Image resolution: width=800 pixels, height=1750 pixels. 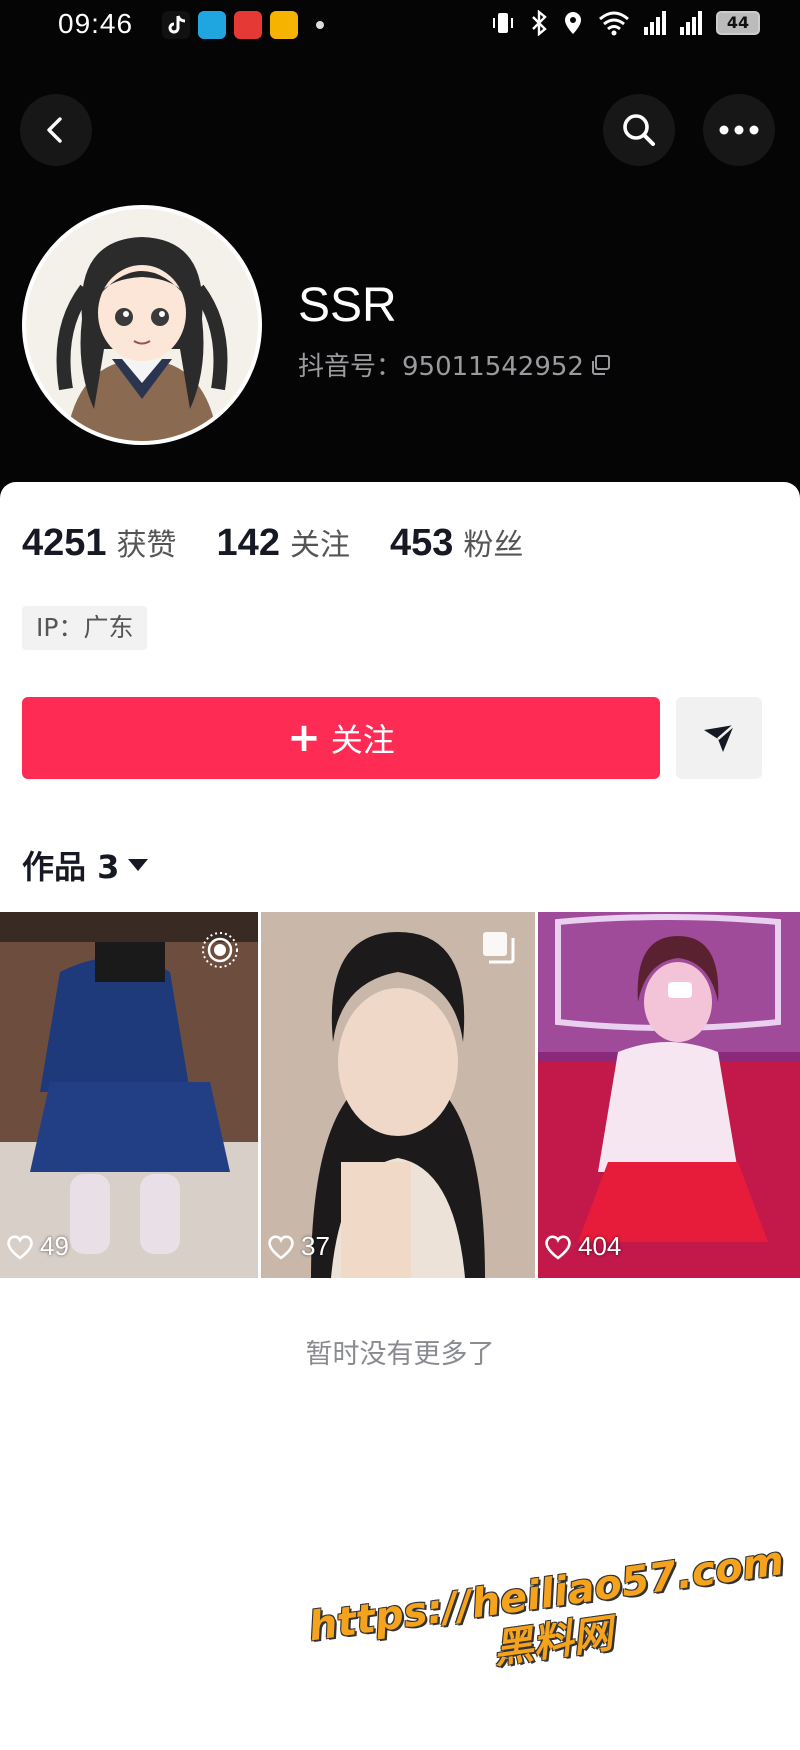 I want to click on caret-down-icon, so click(x=138, y=865).